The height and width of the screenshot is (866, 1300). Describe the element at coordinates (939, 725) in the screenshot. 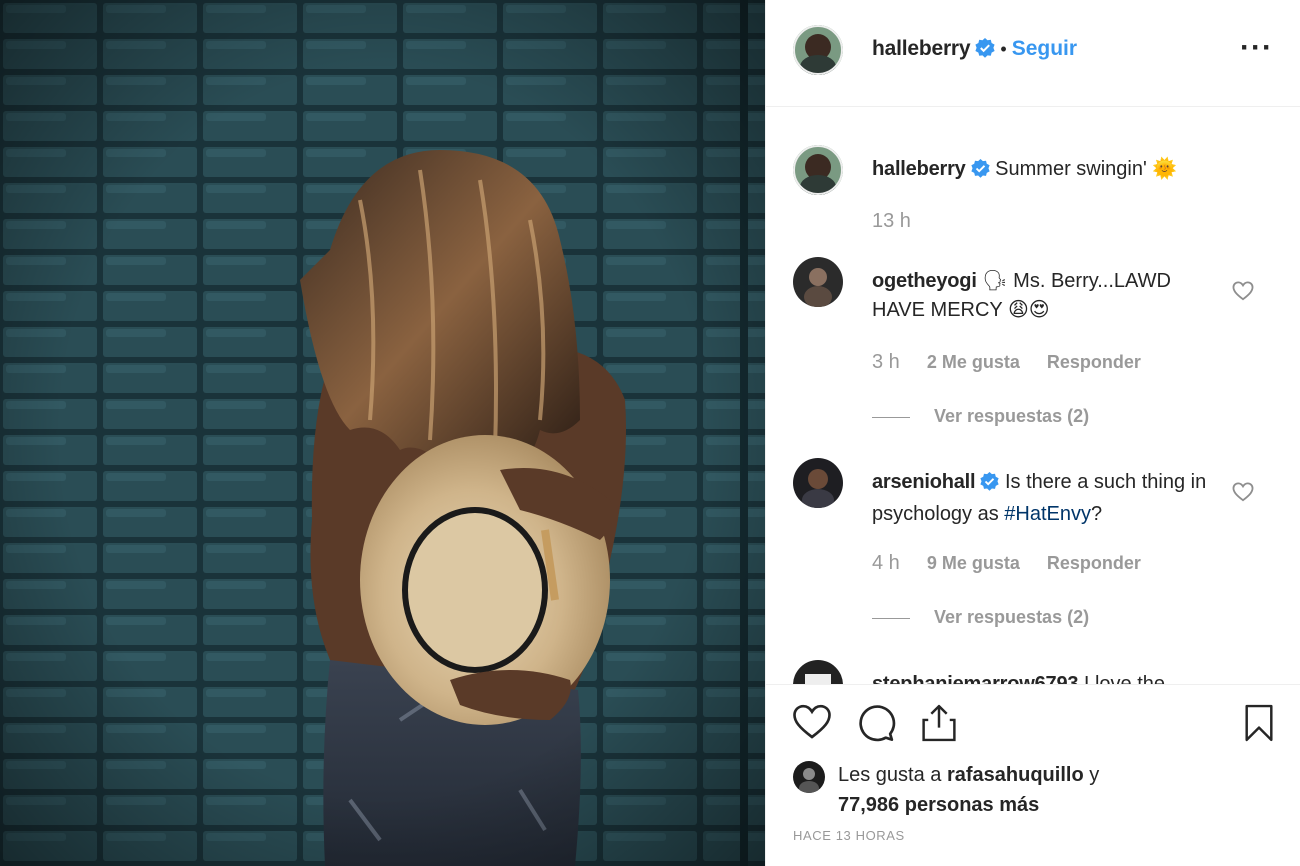

I see `share-icon` at that location.